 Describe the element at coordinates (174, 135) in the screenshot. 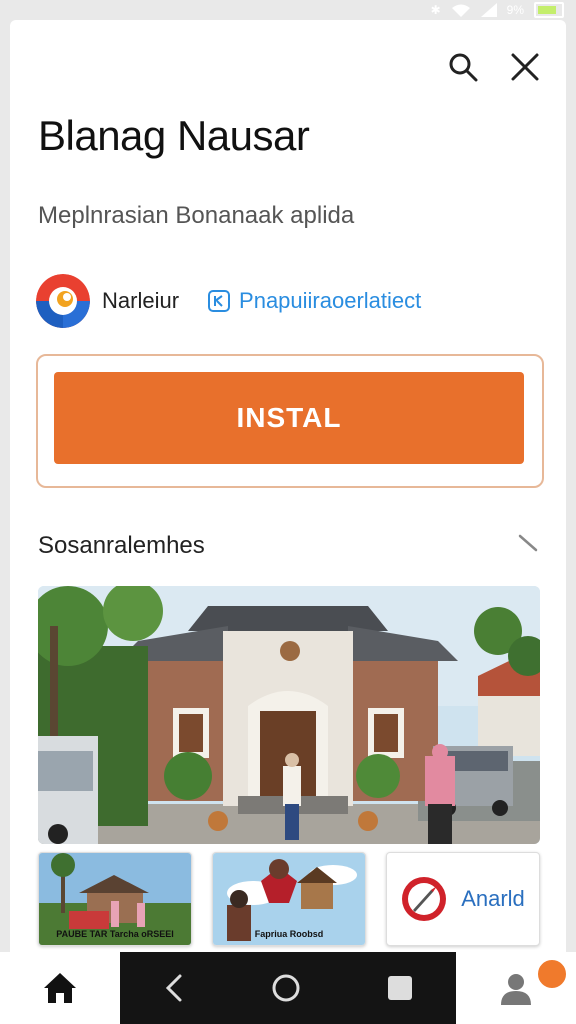

I see `app-title: Blanag Nausar` at that location.